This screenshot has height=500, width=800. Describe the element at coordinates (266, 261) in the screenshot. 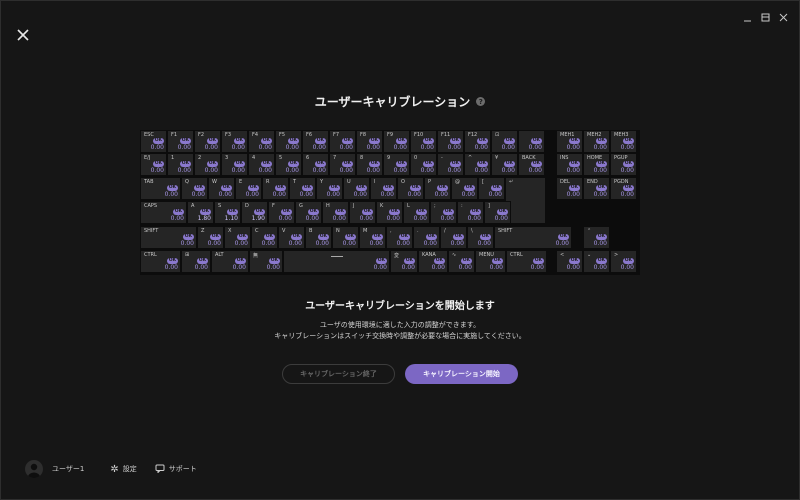

I see `key-無: 無 OK 0.00` at that location.